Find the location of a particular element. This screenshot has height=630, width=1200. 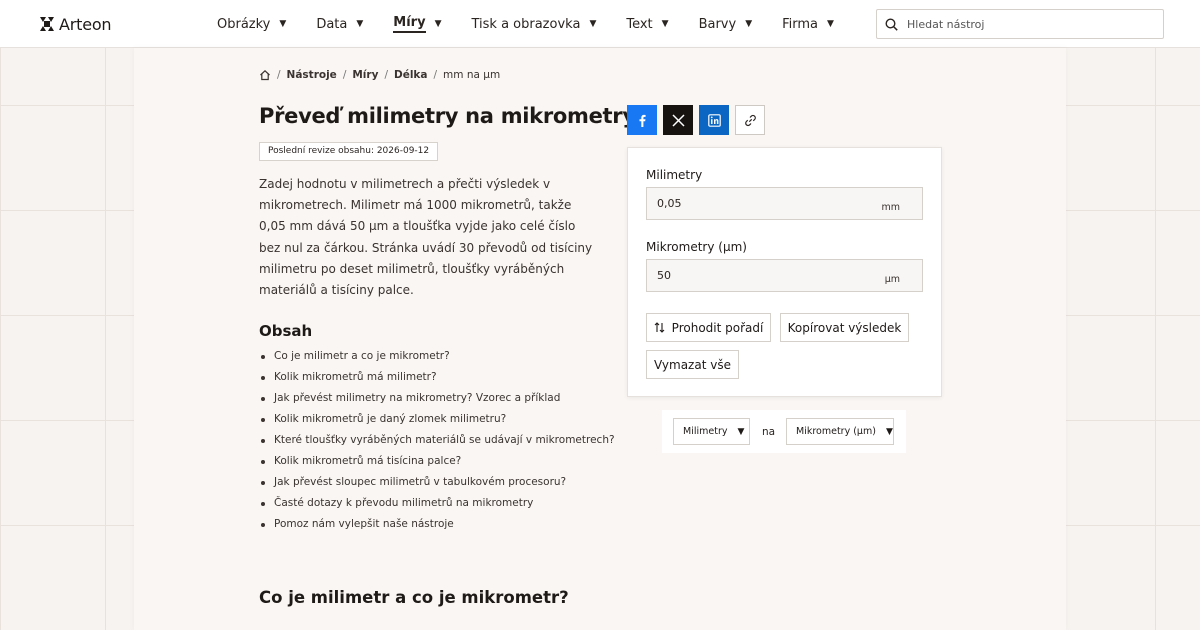

toc-item: Kolik mikrometrů má tisícina palce? is located at coordinates (437, 461).